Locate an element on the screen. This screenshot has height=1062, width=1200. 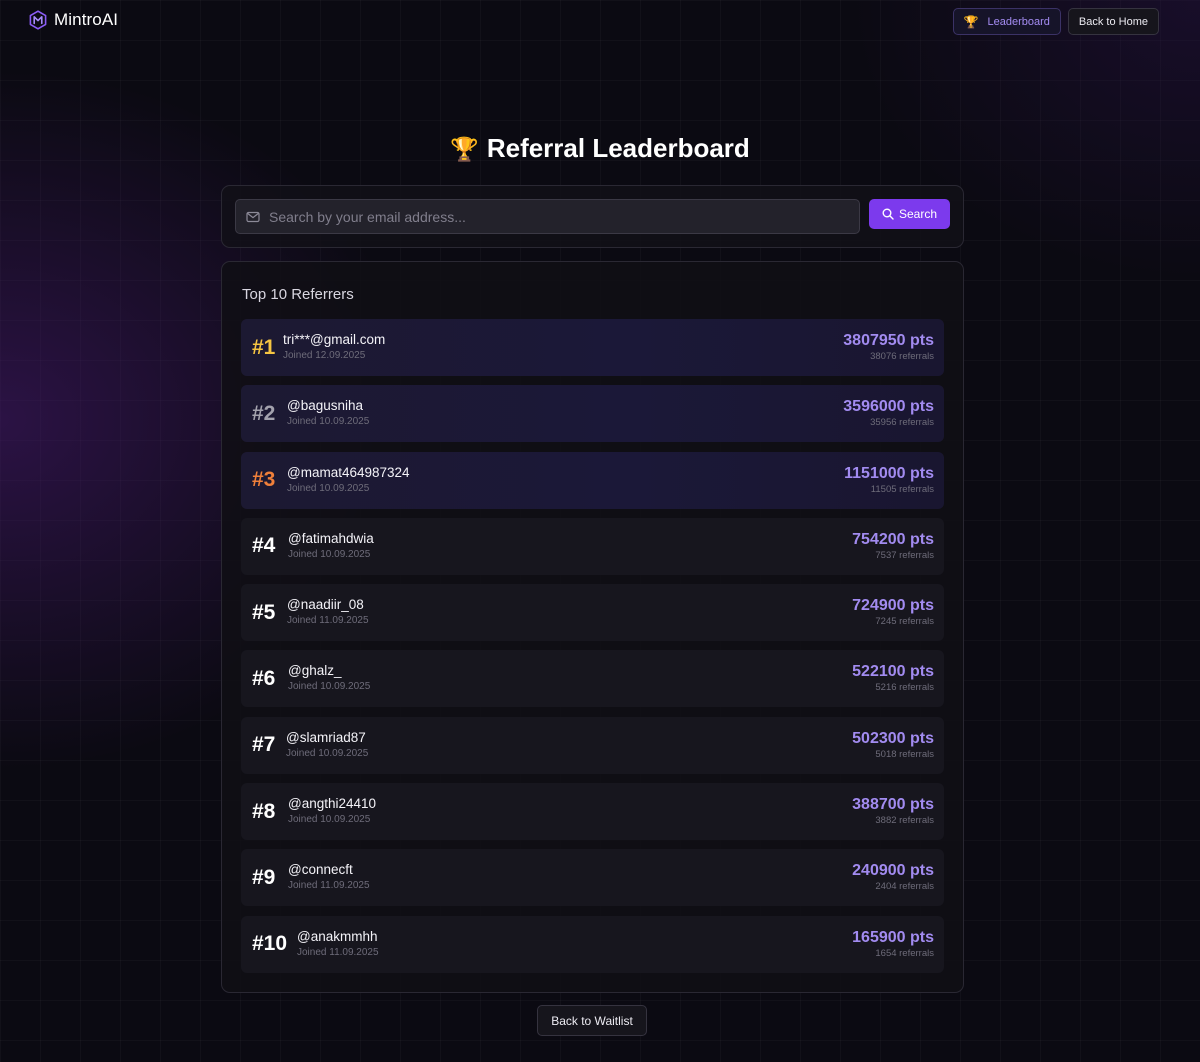
rank-badge: #7 is located at coordinates (264, 745).